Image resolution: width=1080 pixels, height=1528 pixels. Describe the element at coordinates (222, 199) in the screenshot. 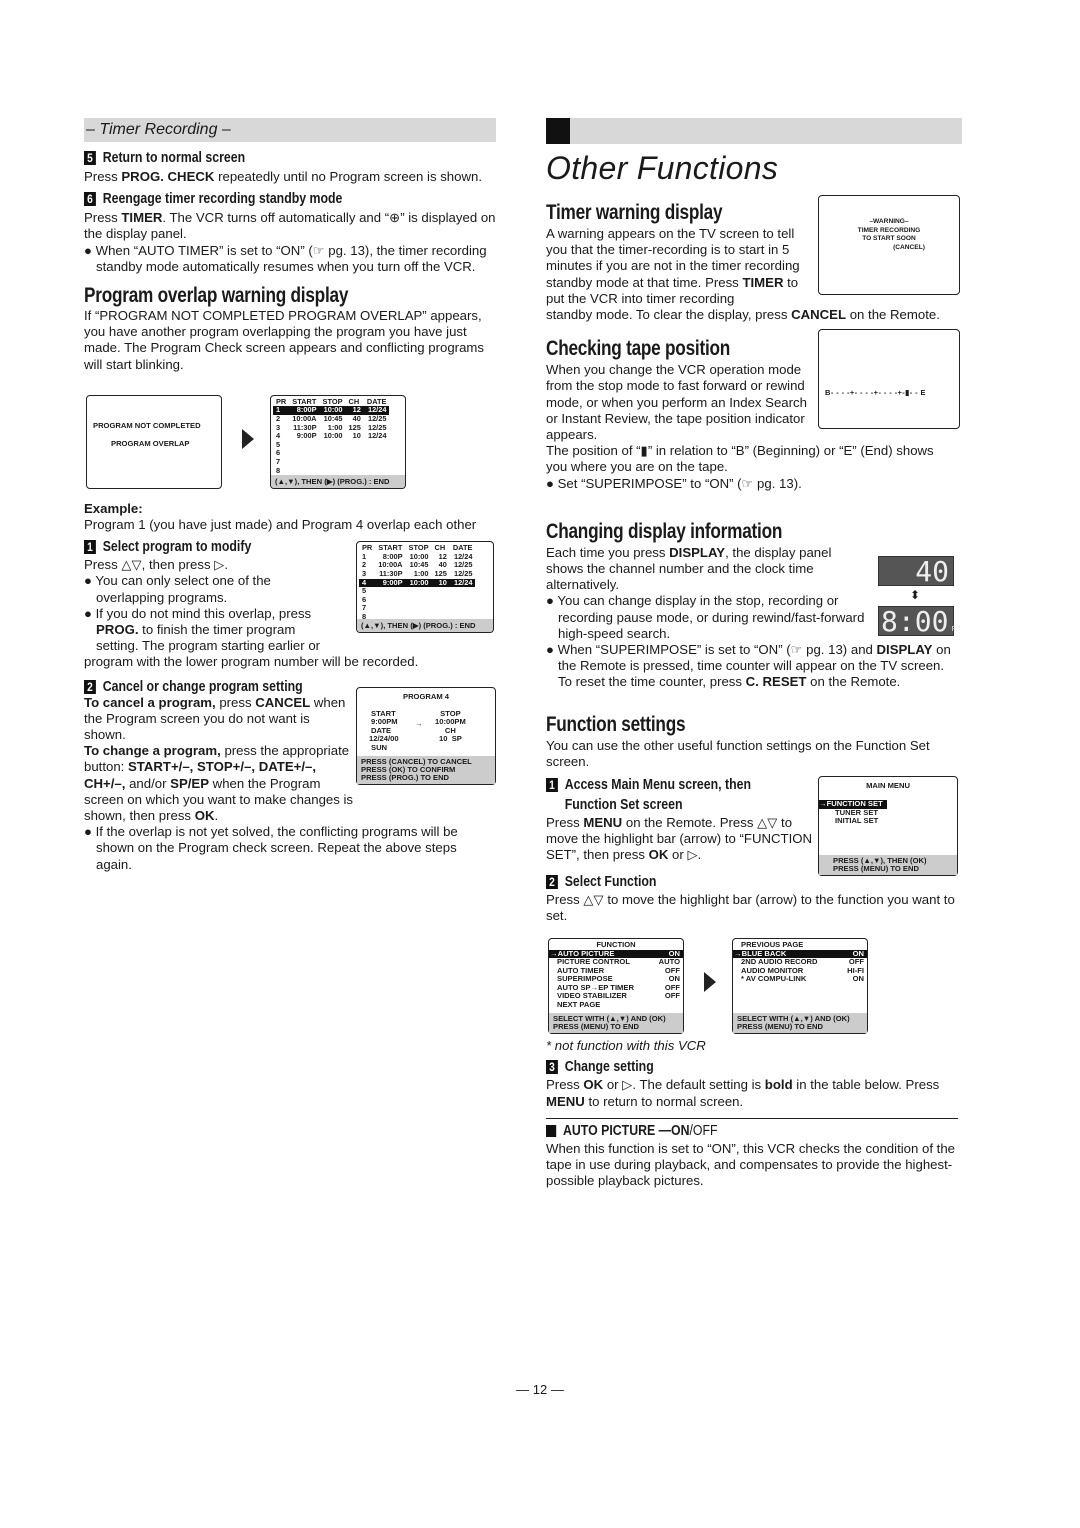

I see `step-title: Reengage timer recording standby mode` at that location.